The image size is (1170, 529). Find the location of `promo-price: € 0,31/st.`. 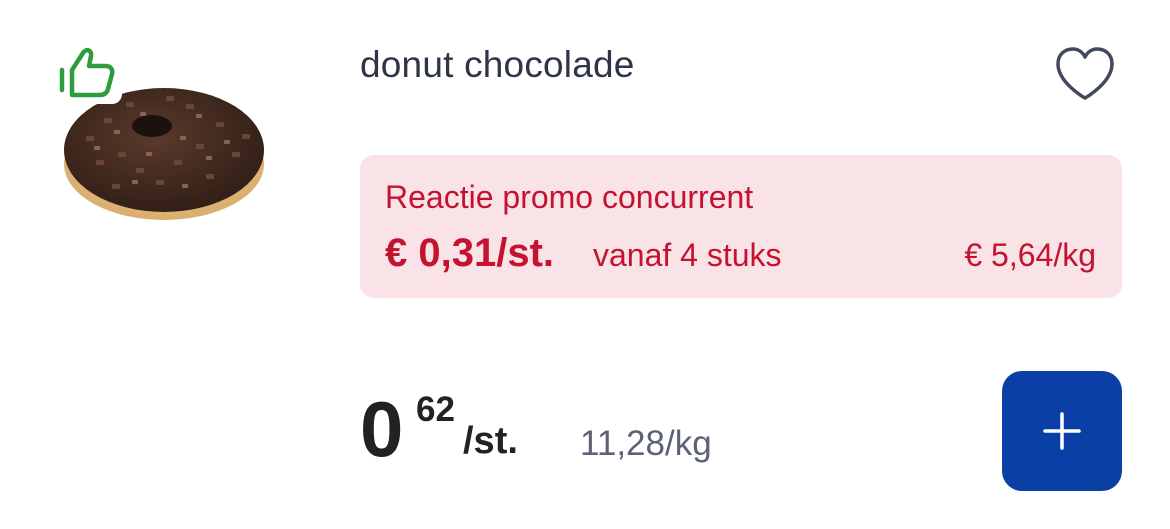

promo-price: € 0,31/st. is located at coordinates (470, 253).